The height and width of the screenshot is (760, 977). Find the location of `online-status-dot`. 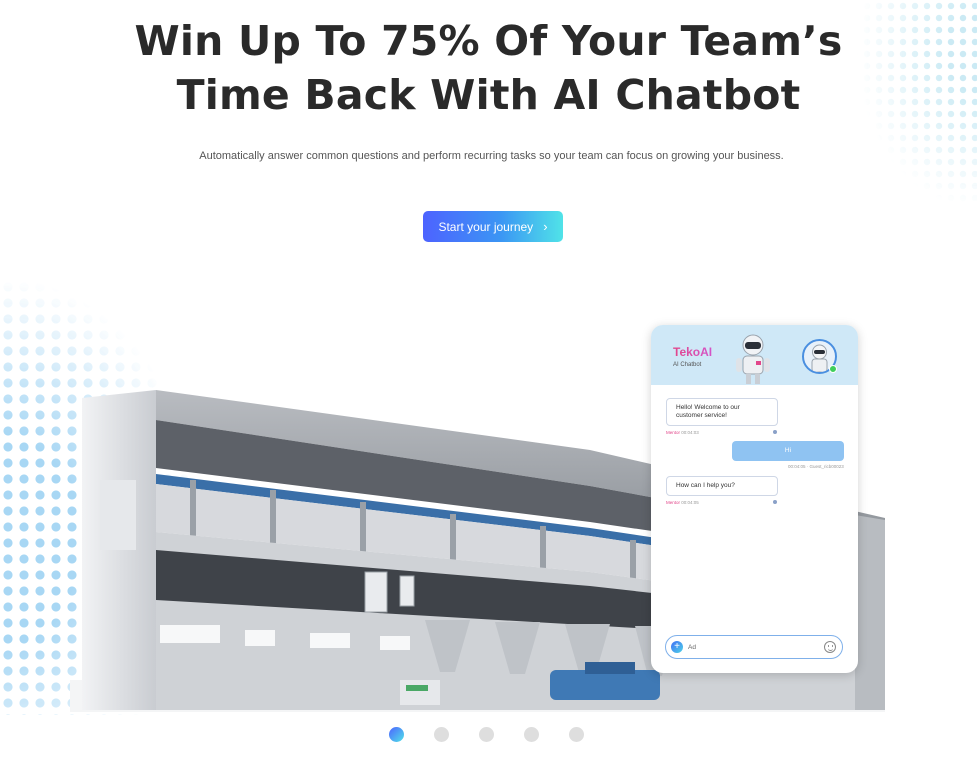

online-status-dot is located at coordinates (833, 369).